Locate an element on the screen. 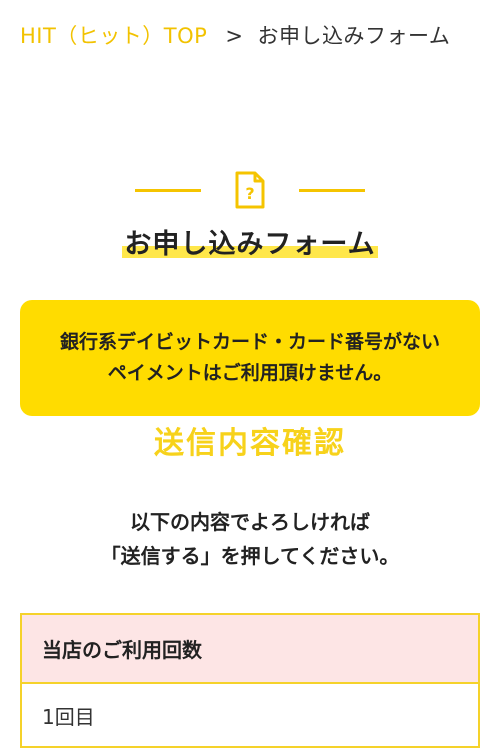 The image size is (500, 750). breadcrumb-current: お申し込みフォーム is located at coordinates (354, 36).